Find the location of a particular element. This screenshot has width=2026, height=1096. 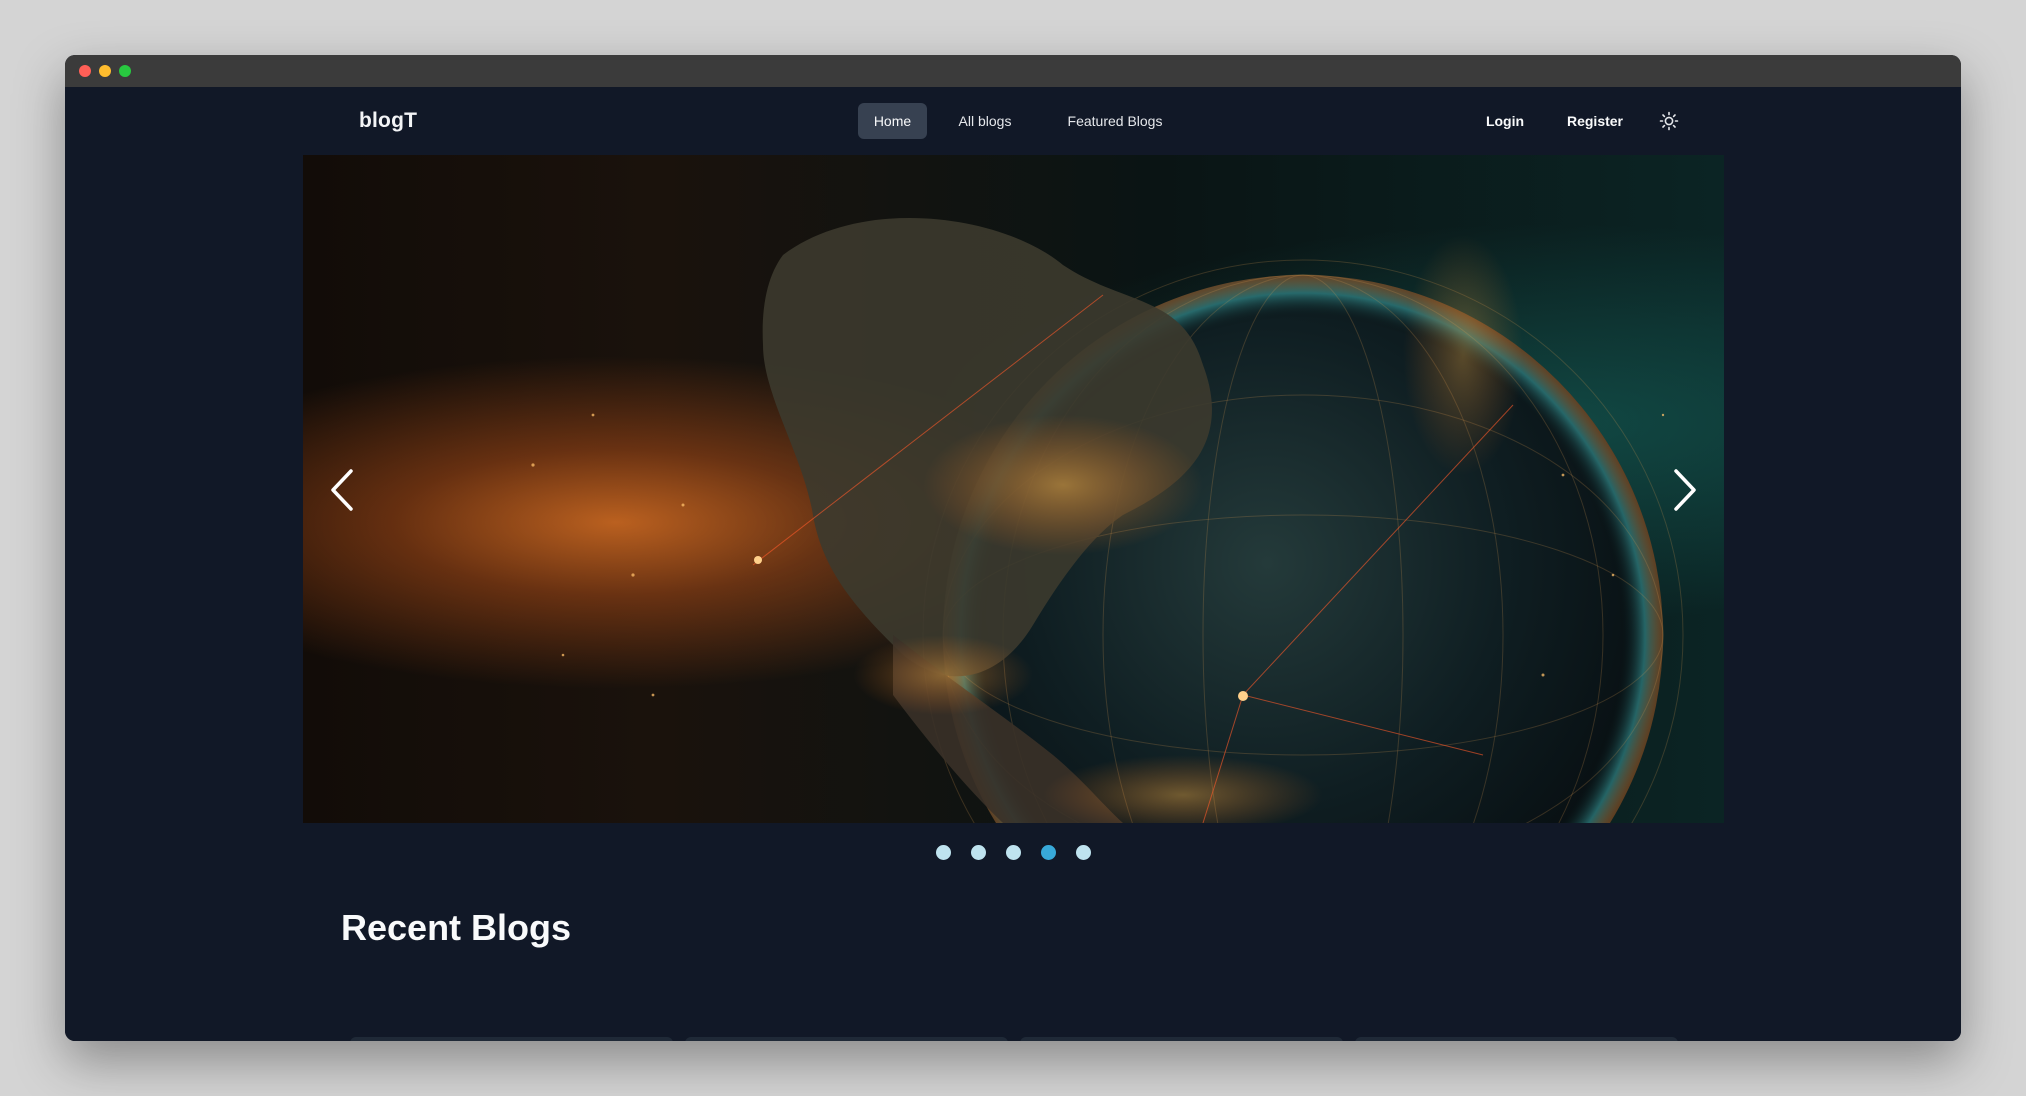

carousel-dot-active is located at coordinates (1048, 852).